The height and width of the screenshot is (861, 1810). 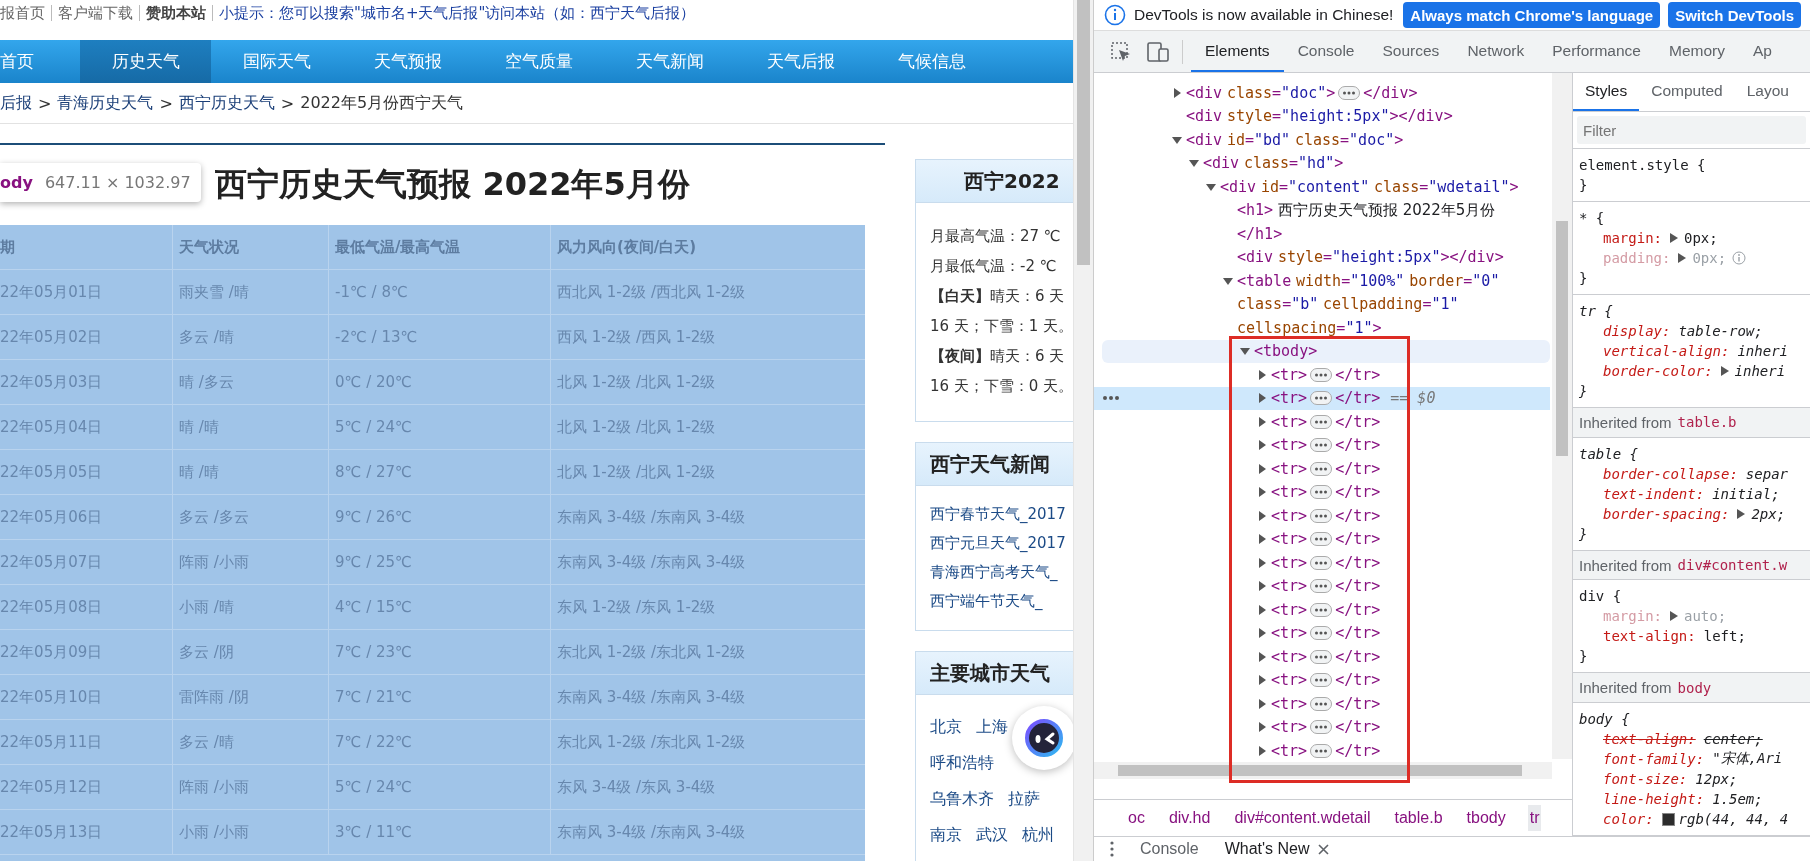 I want to click on html-code: <div id="content" class="wdetail">, so click(x=1369, y=186).